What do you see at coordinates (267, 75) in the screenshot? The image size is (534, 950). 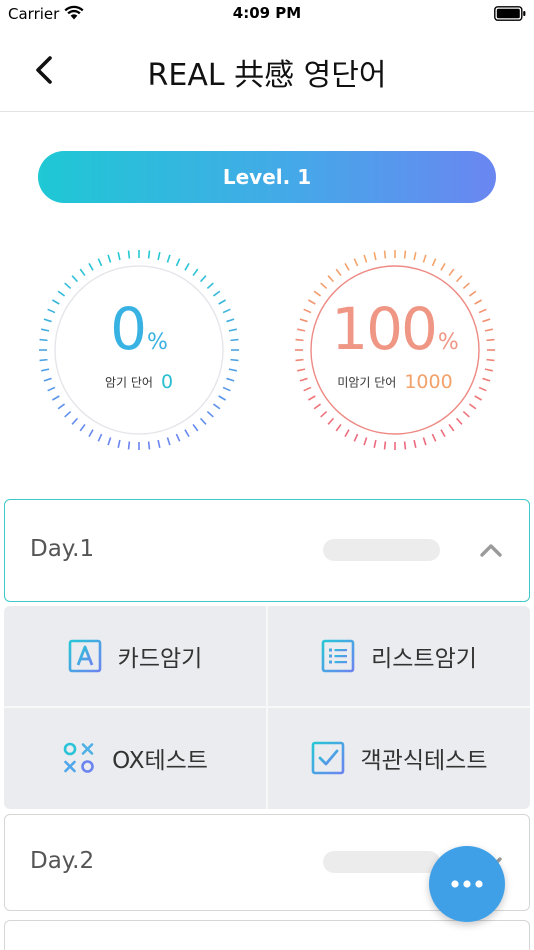 I see `page-title: REAL 共感 영단어` at bounding box center [267, 75].